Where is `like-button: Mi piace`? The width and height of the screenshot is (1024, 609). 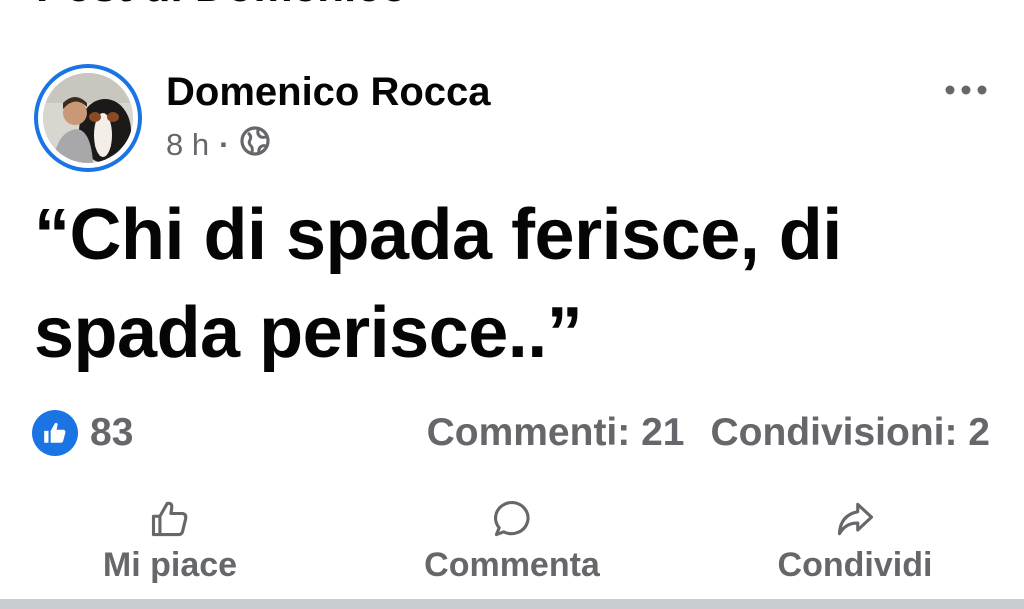
like-button: Mi piace is located at coordinates (170, 545).